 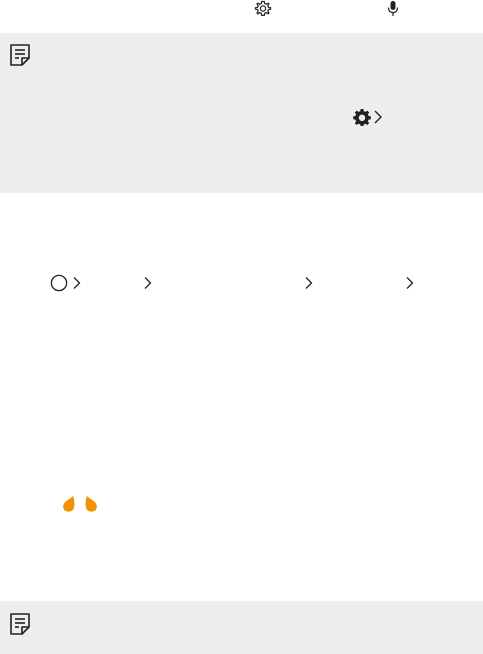 What do you see at coordinates (263, 8) in the screenshot?
I see `gear-outline-icon` at bounding box center [263, 8].